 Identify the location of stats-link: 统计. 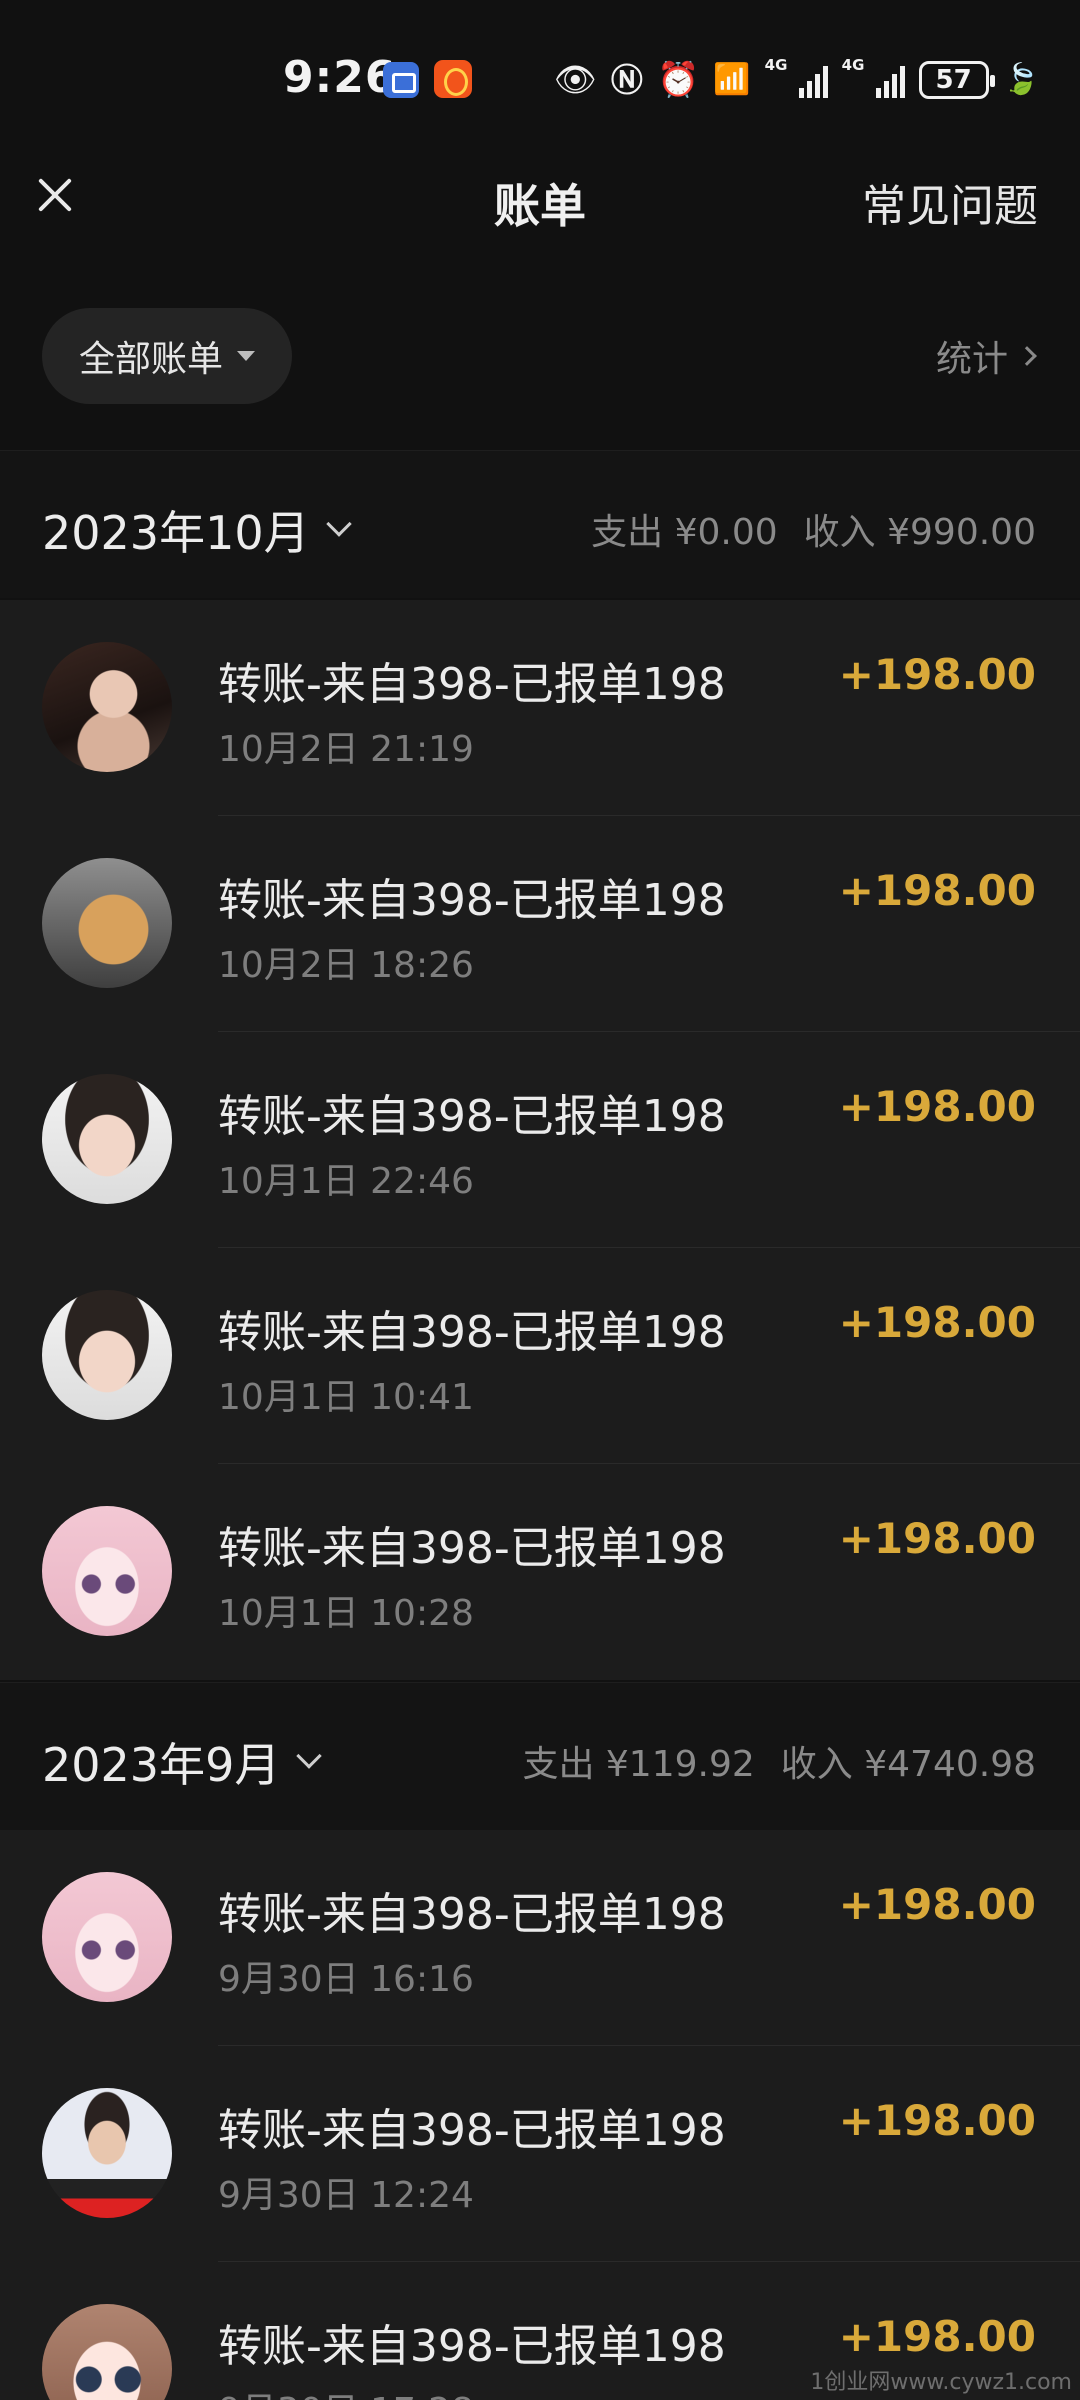
(986, 356).